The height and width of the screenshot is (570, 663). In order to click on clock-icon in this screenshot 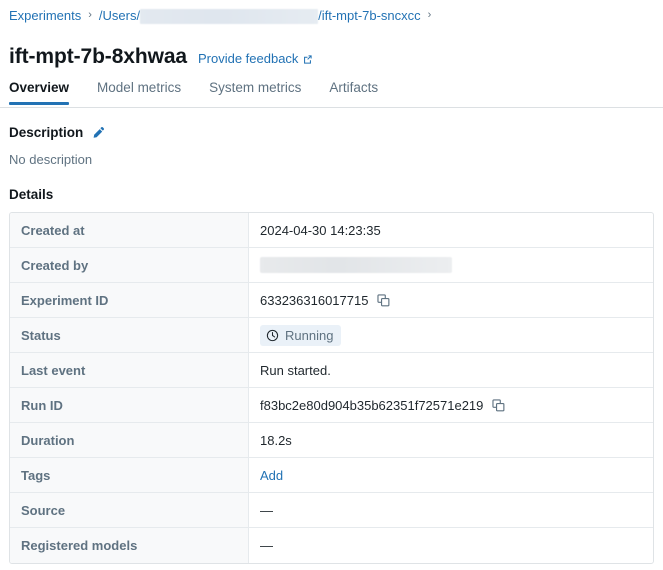, I will do `click(272, 335)`.